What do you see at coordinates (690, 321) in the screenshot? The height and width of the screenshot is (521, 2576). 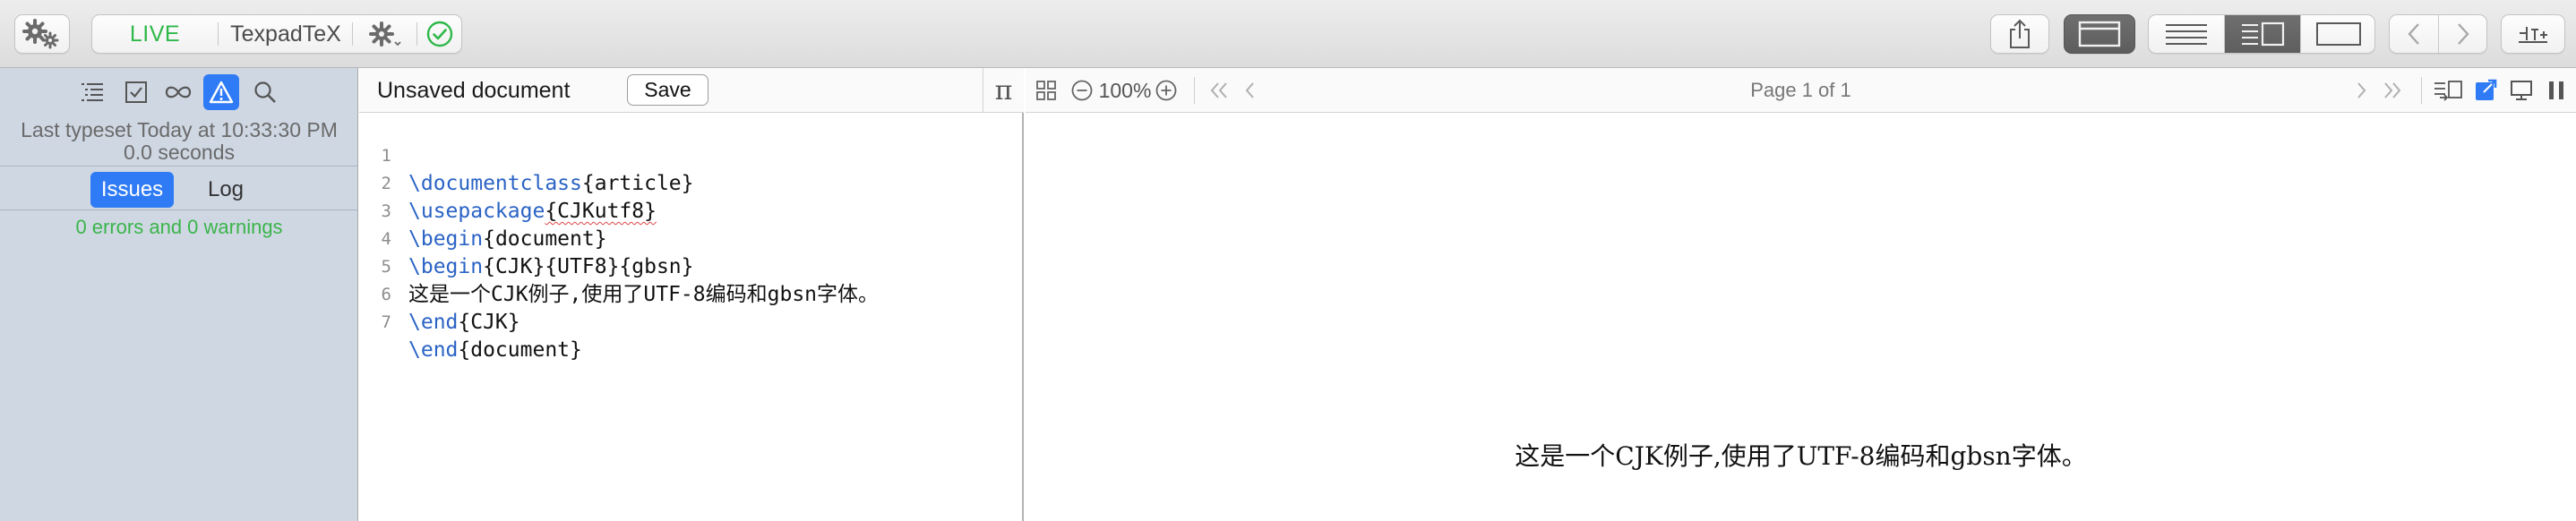 I see `code-line: 7 \end{document}` at bounding box center [690, 321].